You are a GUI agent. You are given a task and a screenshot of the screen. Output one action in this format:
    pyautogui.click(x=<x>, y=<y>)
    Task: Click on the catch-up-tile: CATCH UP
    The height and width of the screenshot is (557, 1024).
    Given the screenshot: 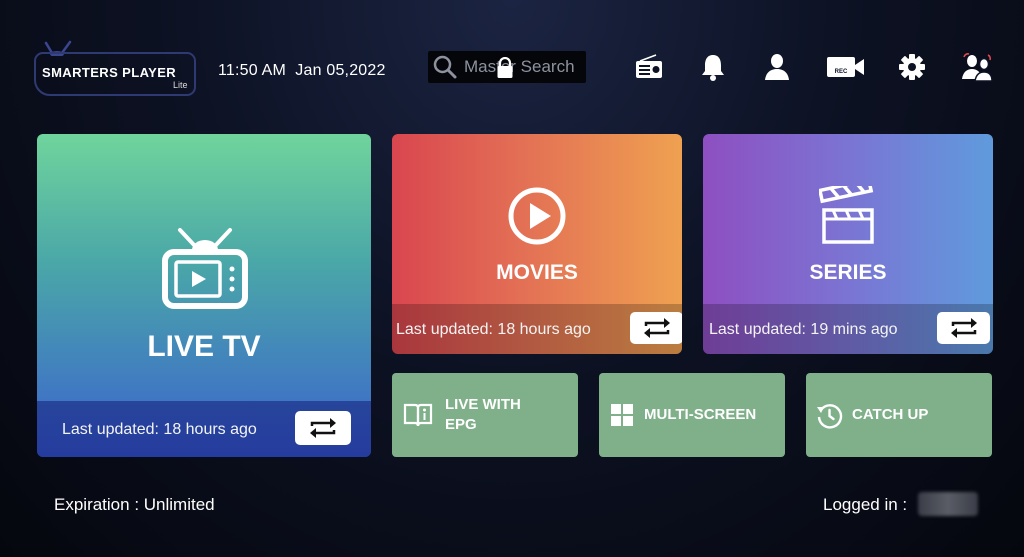 What is the action you would take?
    pyautogui.click(x=899, y=415)
    